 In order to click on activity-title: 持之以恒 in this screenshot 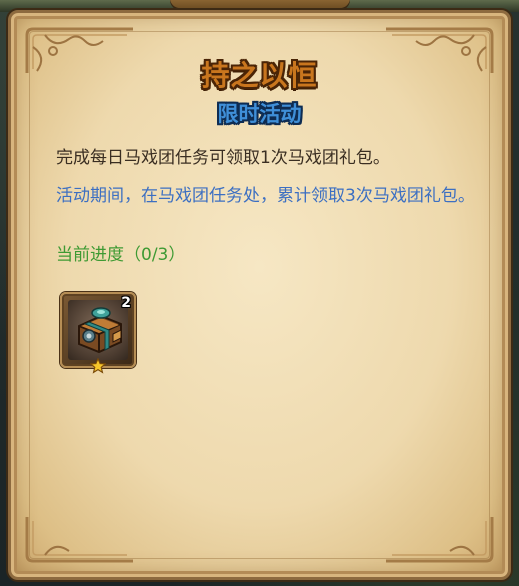, I will do `click(259, 75)`.